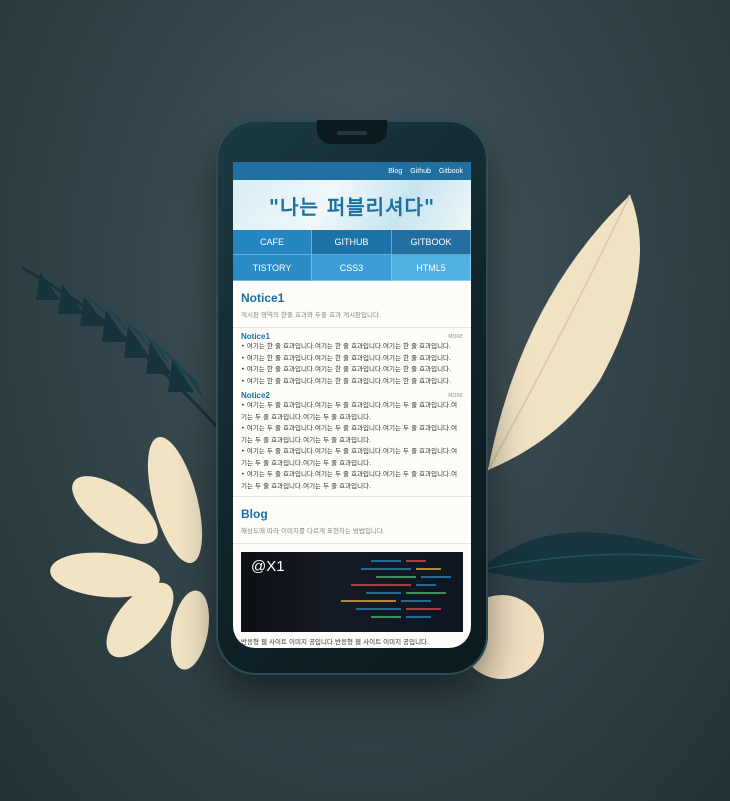 This screenshot has height=801, width=730. I want to click on top-nav: Blog Github Gitbook, so click(352, 171).